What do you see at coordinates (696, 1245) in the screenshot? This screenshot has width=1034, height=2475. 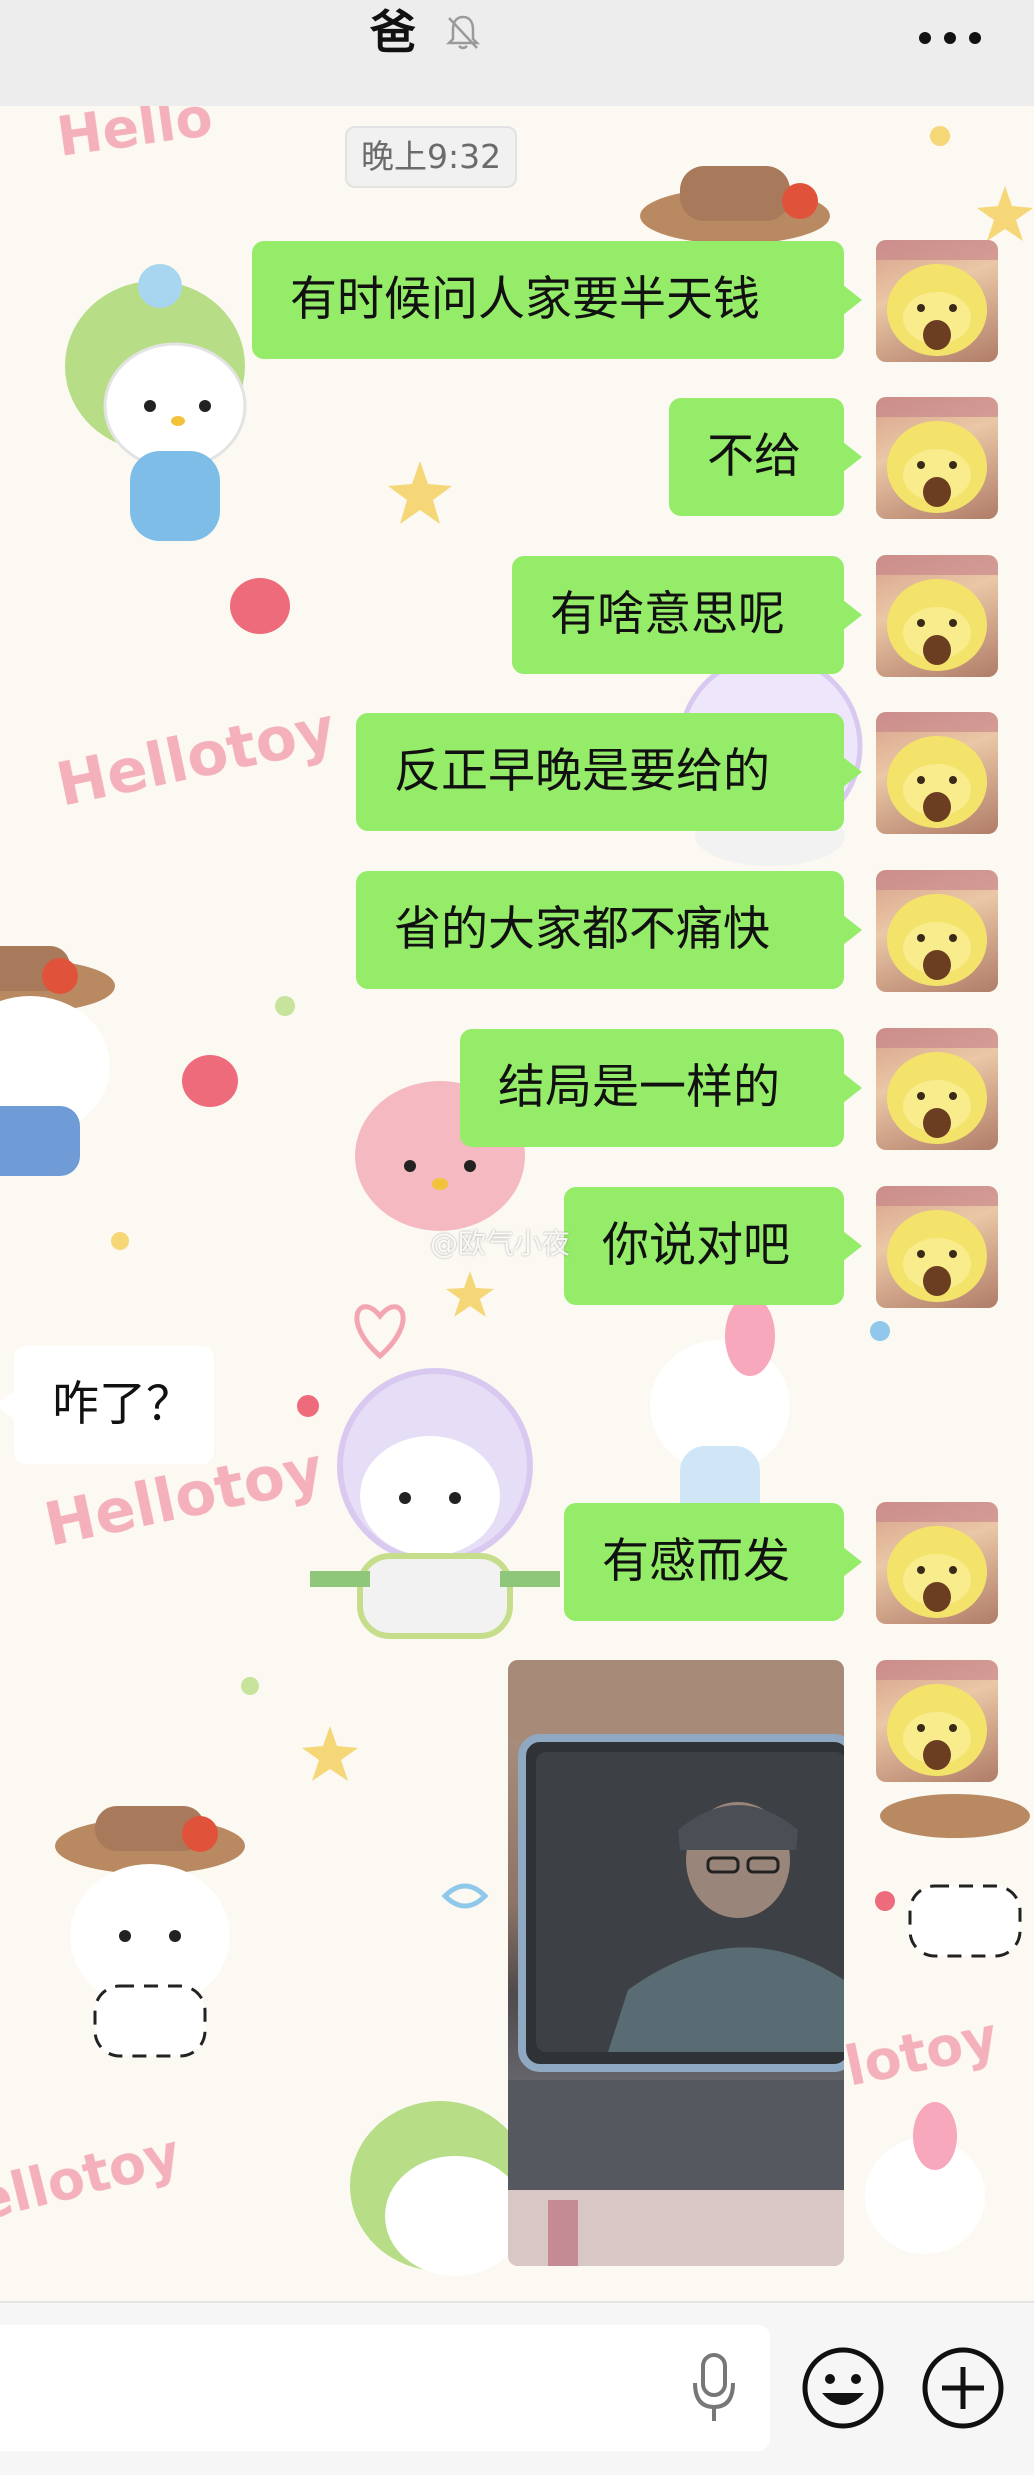 I see `message-text: 你说对吧` at bounding box center [696, 1245].